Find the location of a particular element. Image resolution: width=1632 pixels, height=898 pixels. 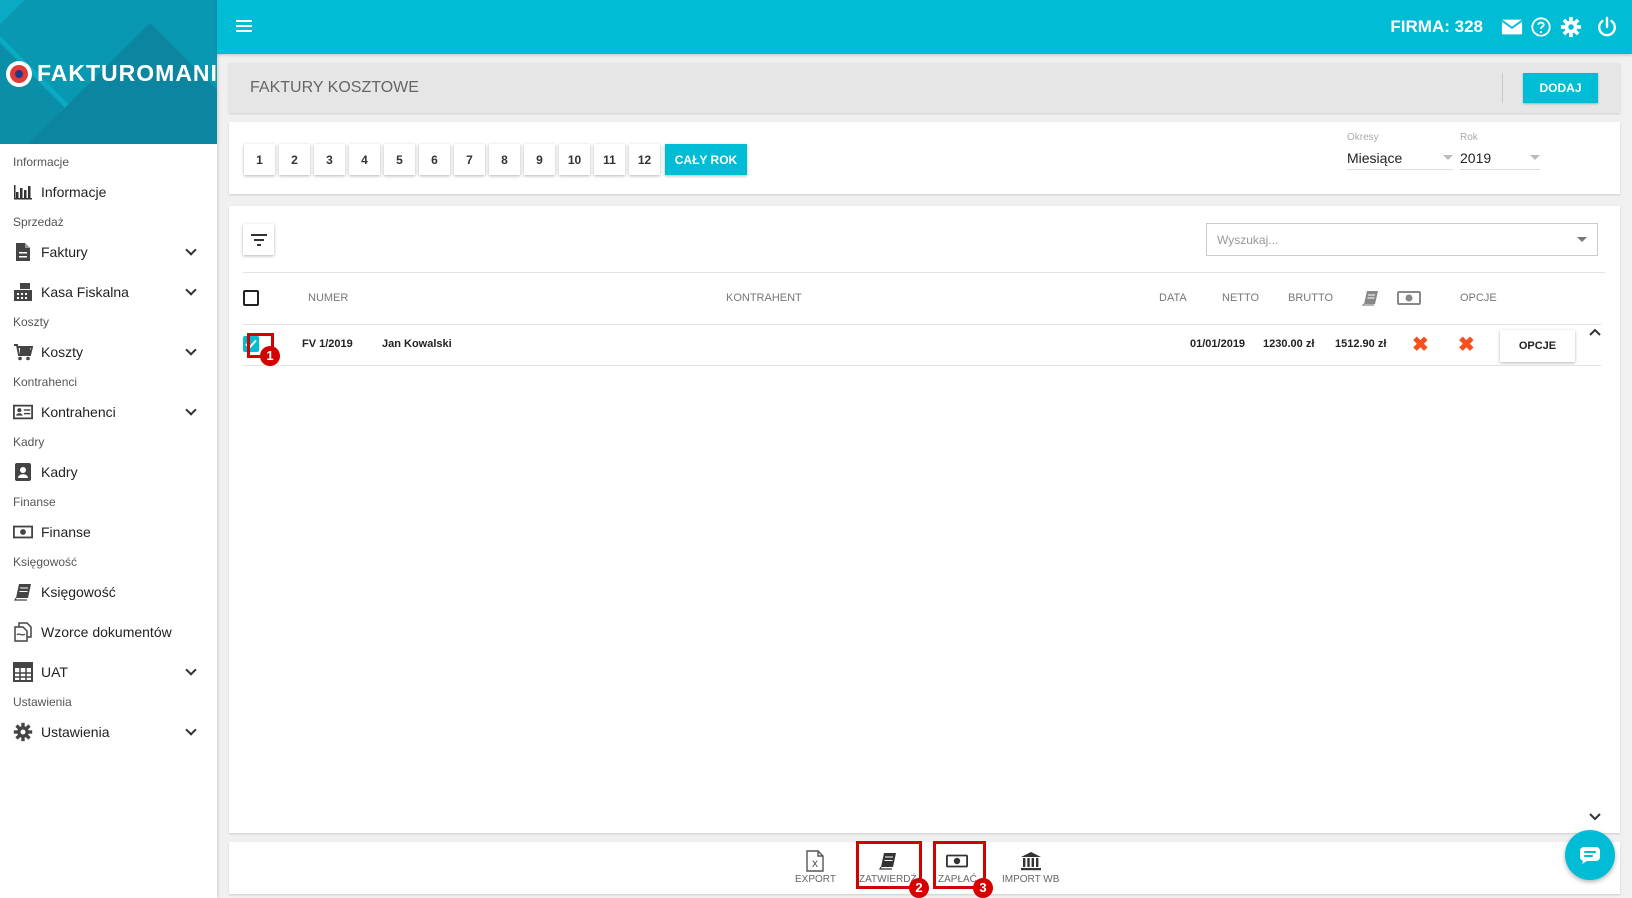

sidebar-item-label: Księgowość is located at coordinates (78, 592).